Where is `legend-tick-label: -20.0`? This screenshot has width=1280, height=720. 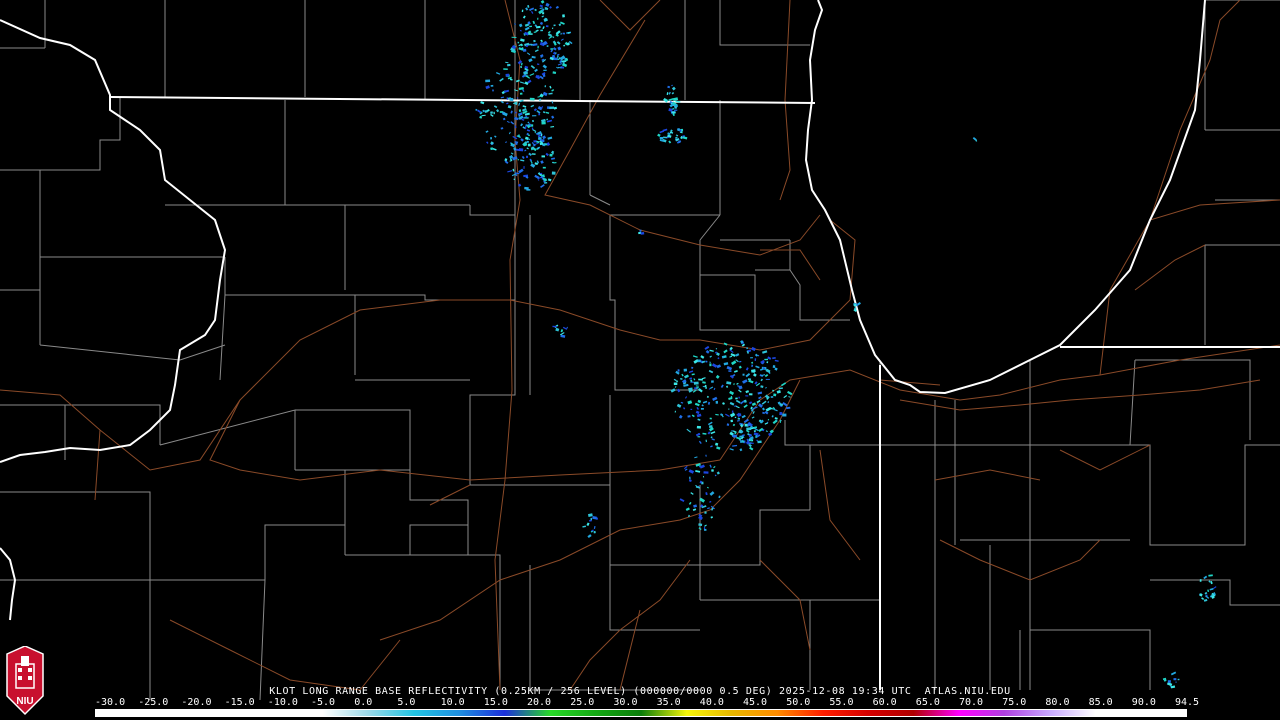 legend-tick-label: -20.0 is located at coordinates (196, 702).